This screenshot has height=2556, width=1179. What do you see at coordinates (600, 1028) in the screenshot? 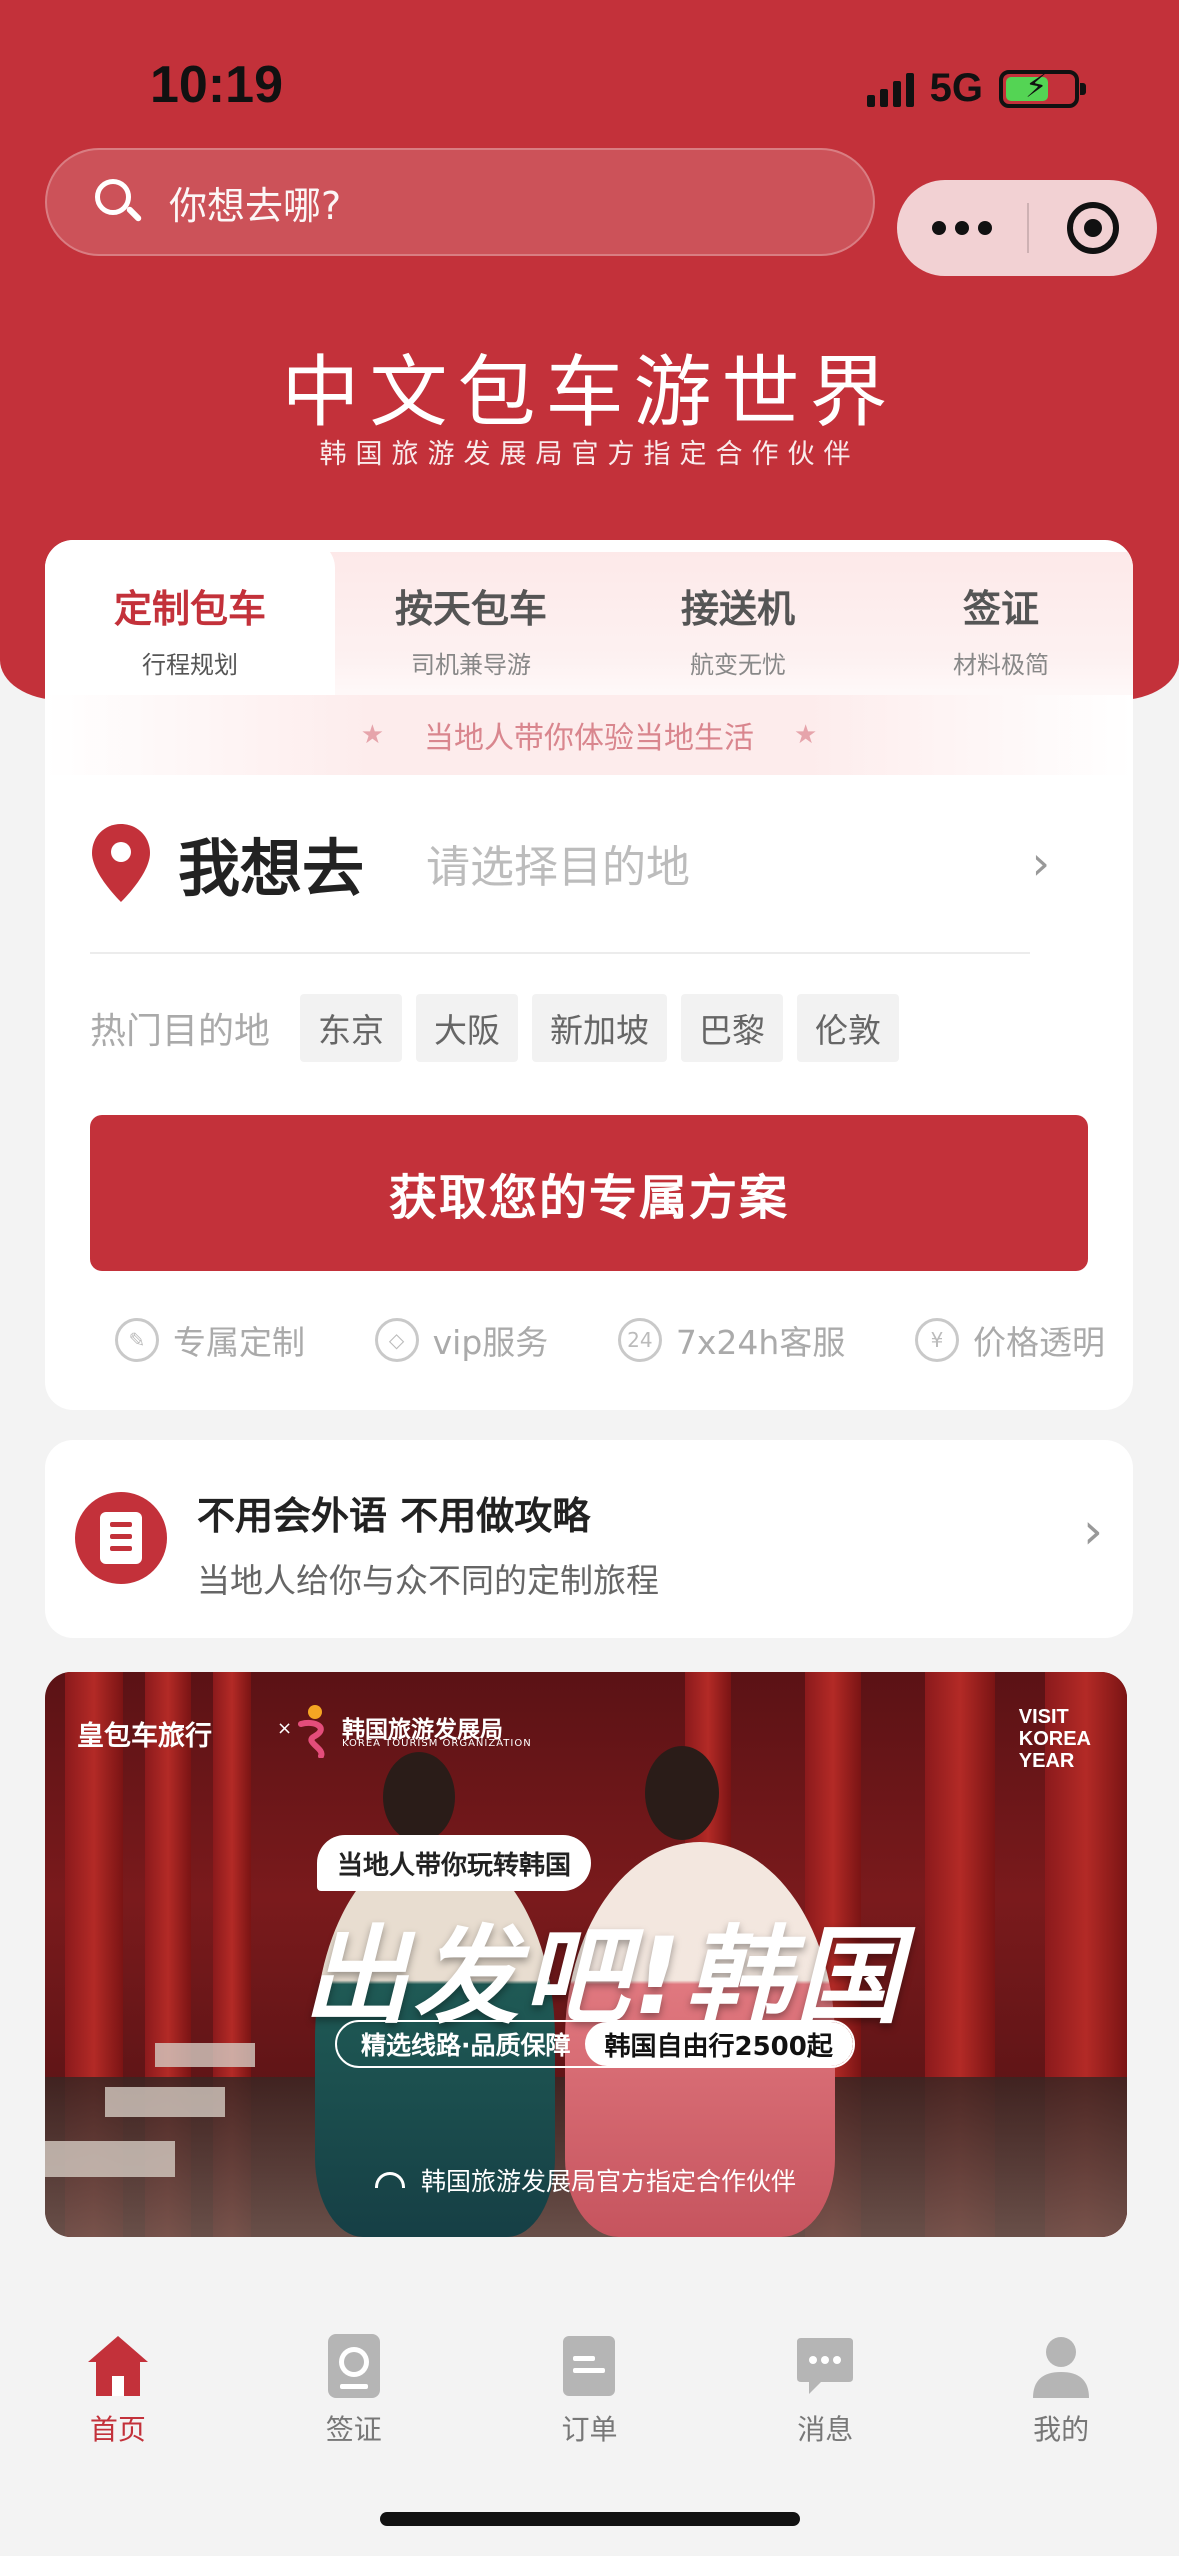
I see `hot-tag-singapore: 新加坡` at bounding box center [600, 1028].